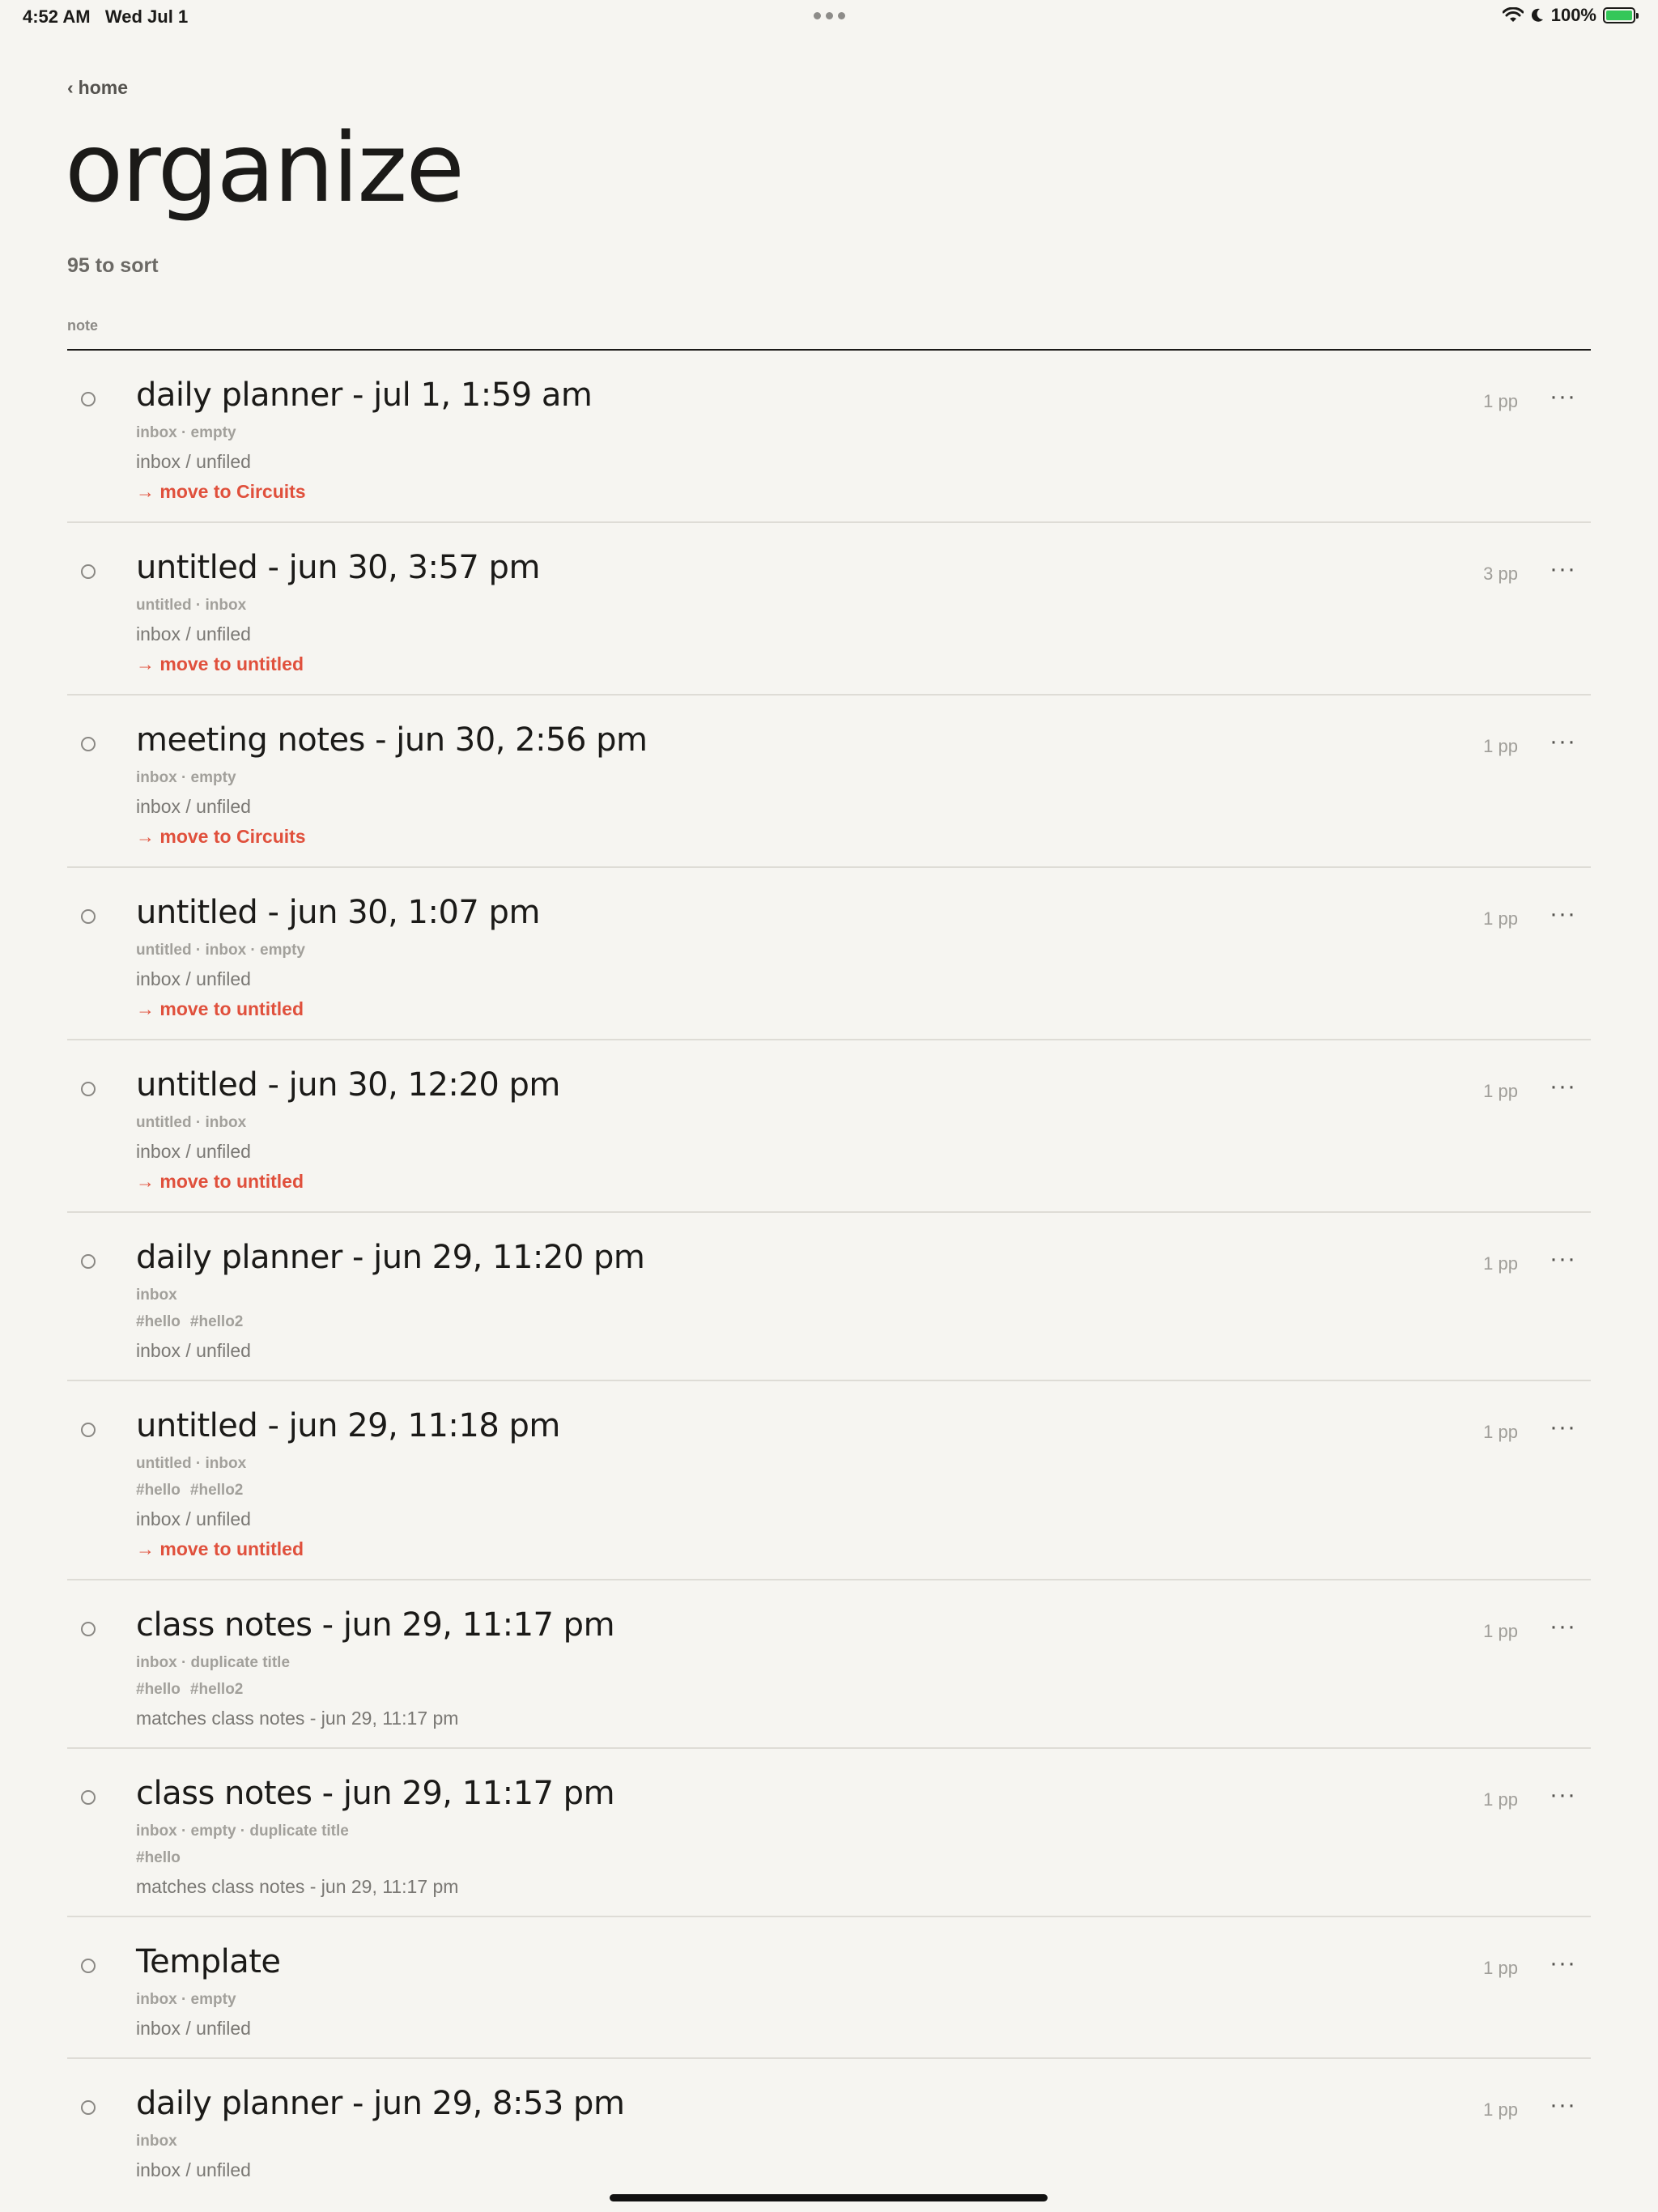 The height and width of the screenshot is (2212, 1658). What do you see at coordinates (1621, 15) in the screenshot?
I see `battery-icon` at bounding box center [1621, 15].